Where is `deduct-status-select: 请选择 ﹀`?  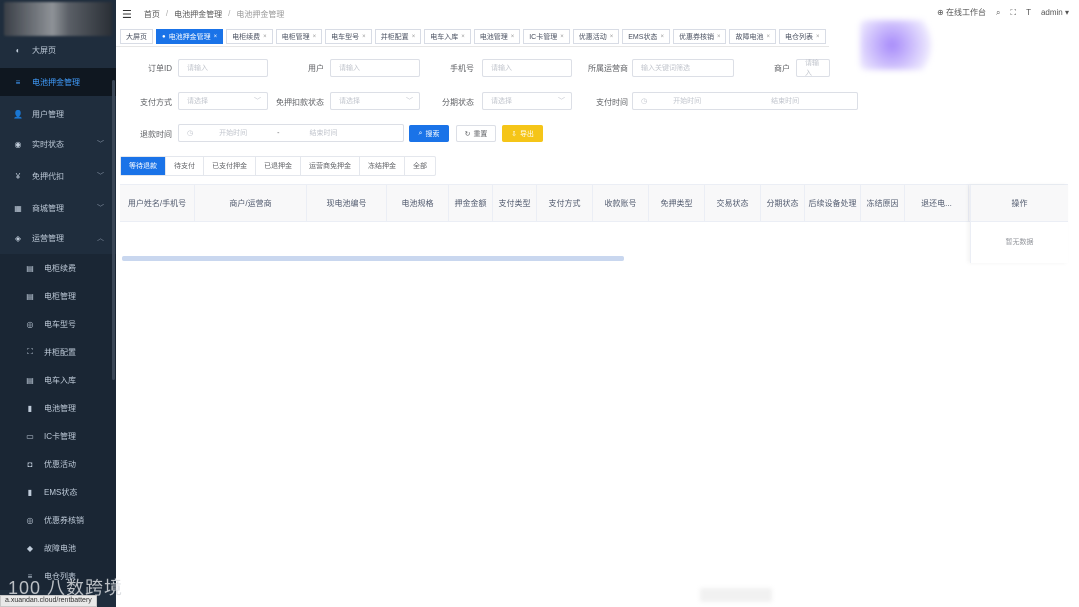 deduct-status-select: 请选择 ﹀ is located at coordinates (375, 101).